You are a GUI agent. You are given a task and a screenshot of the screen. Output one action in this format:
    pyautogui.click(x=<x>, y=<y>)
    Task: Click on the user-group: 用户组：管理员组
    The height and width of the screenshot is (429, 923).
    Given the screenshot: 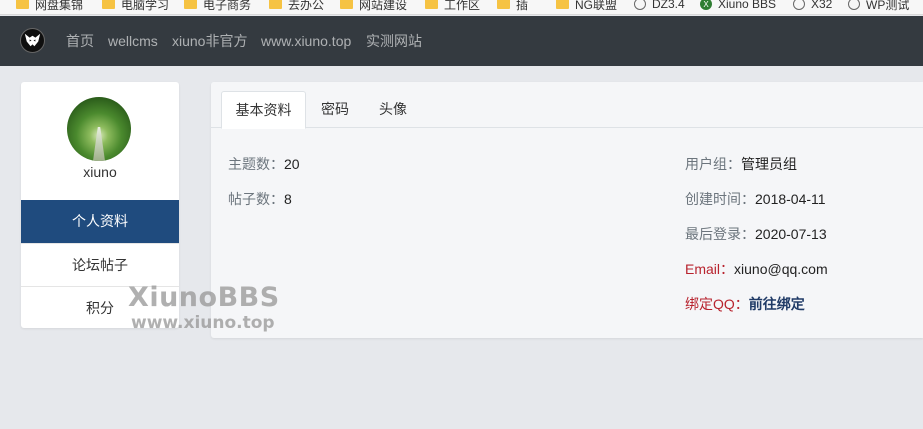 What is the action you would take?
    pyautogui.click(x=741, y=164)
    